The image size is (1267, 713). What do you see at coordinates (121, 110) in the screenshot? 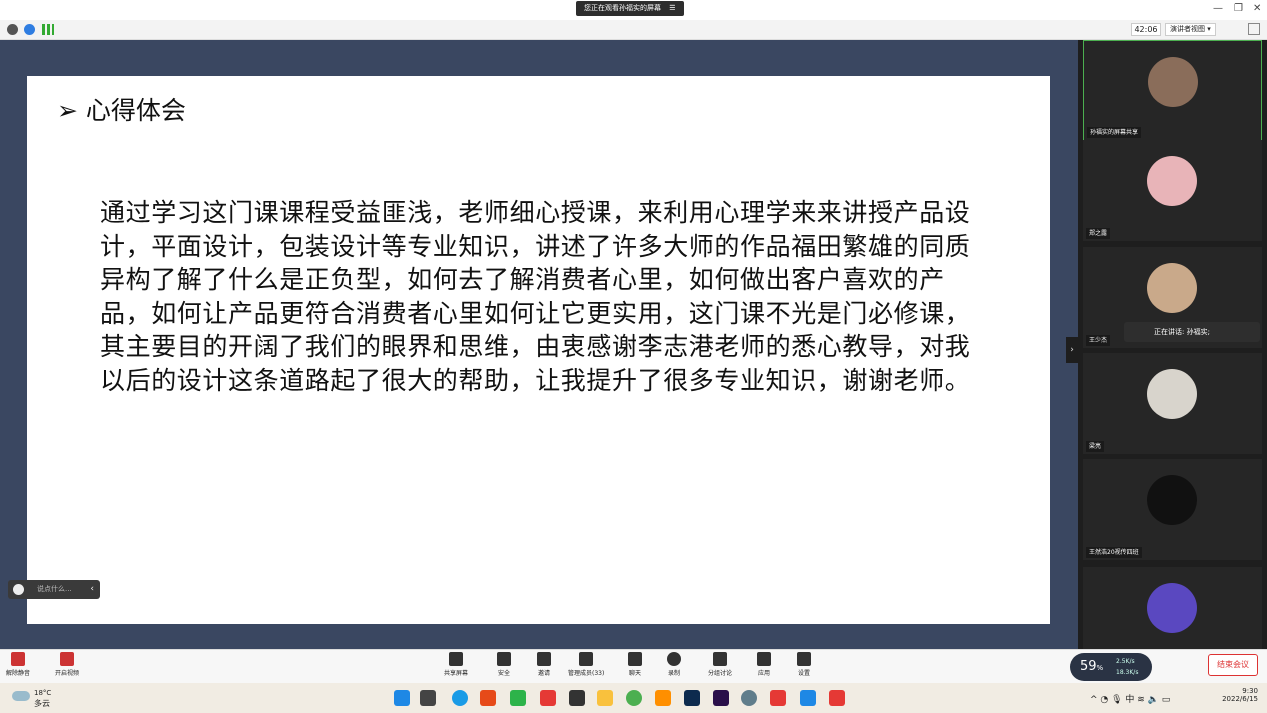
I see `slide-title: ➢ 心得体会` at bounding box center [121, 110].